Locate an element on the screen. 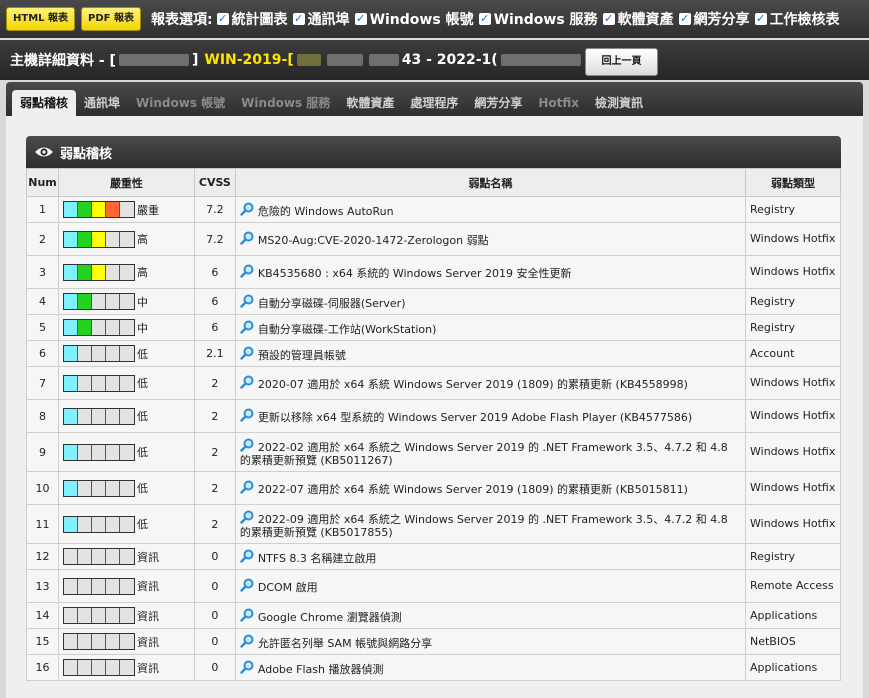 The width and height of the screenshot is (869, 698). vuln-name-link: 自動分享磁碟-伺服器(Server) is located at coordinates (332, 303).